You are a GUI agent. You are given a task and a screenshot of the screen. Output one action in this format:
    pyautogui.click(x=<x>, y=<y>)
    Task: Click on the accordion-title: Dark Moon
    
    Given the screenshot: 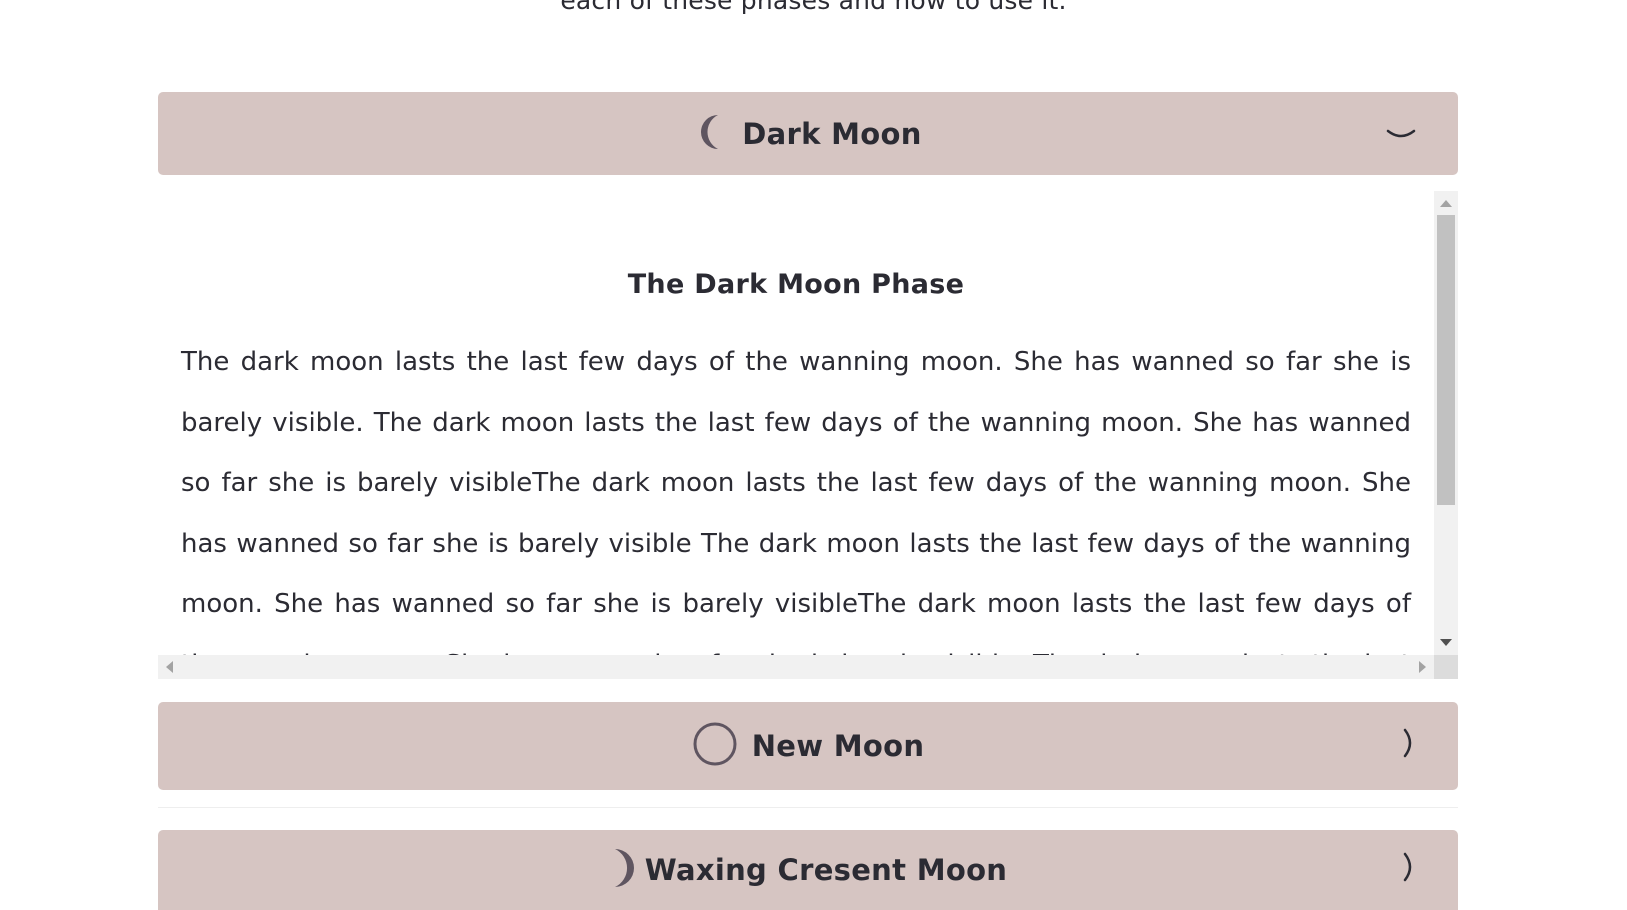 What is the action you would take?
    pyautogui.click(x=832, y=133)
    